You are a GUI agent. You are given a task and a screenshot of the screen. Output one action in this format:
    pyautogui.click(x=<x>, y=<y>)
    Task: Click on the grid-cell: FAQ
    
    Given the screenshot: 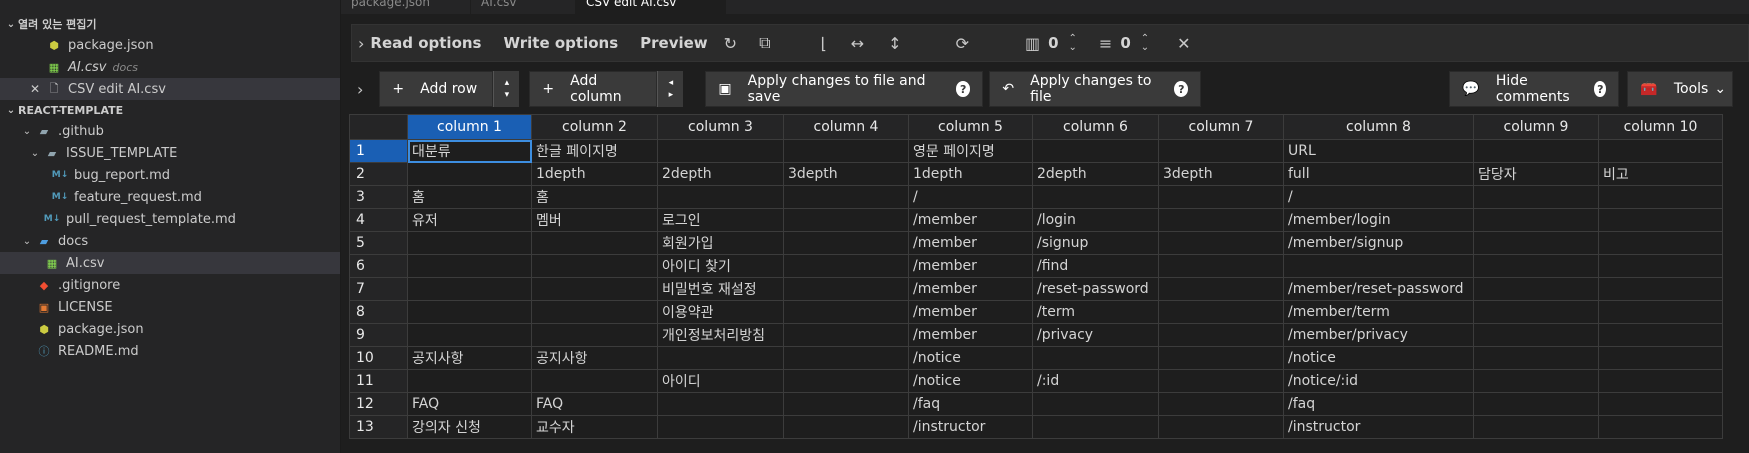 What is the action you would take?
    pyautogui.click(x=594, y=404)
    